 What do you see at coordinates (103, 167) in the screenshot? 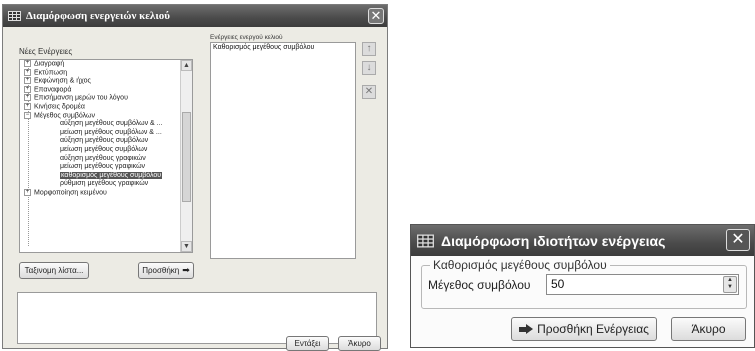
I see `tree-item-label: μείωση μεγέθους γραφικών` at bounding box center [103, 167].